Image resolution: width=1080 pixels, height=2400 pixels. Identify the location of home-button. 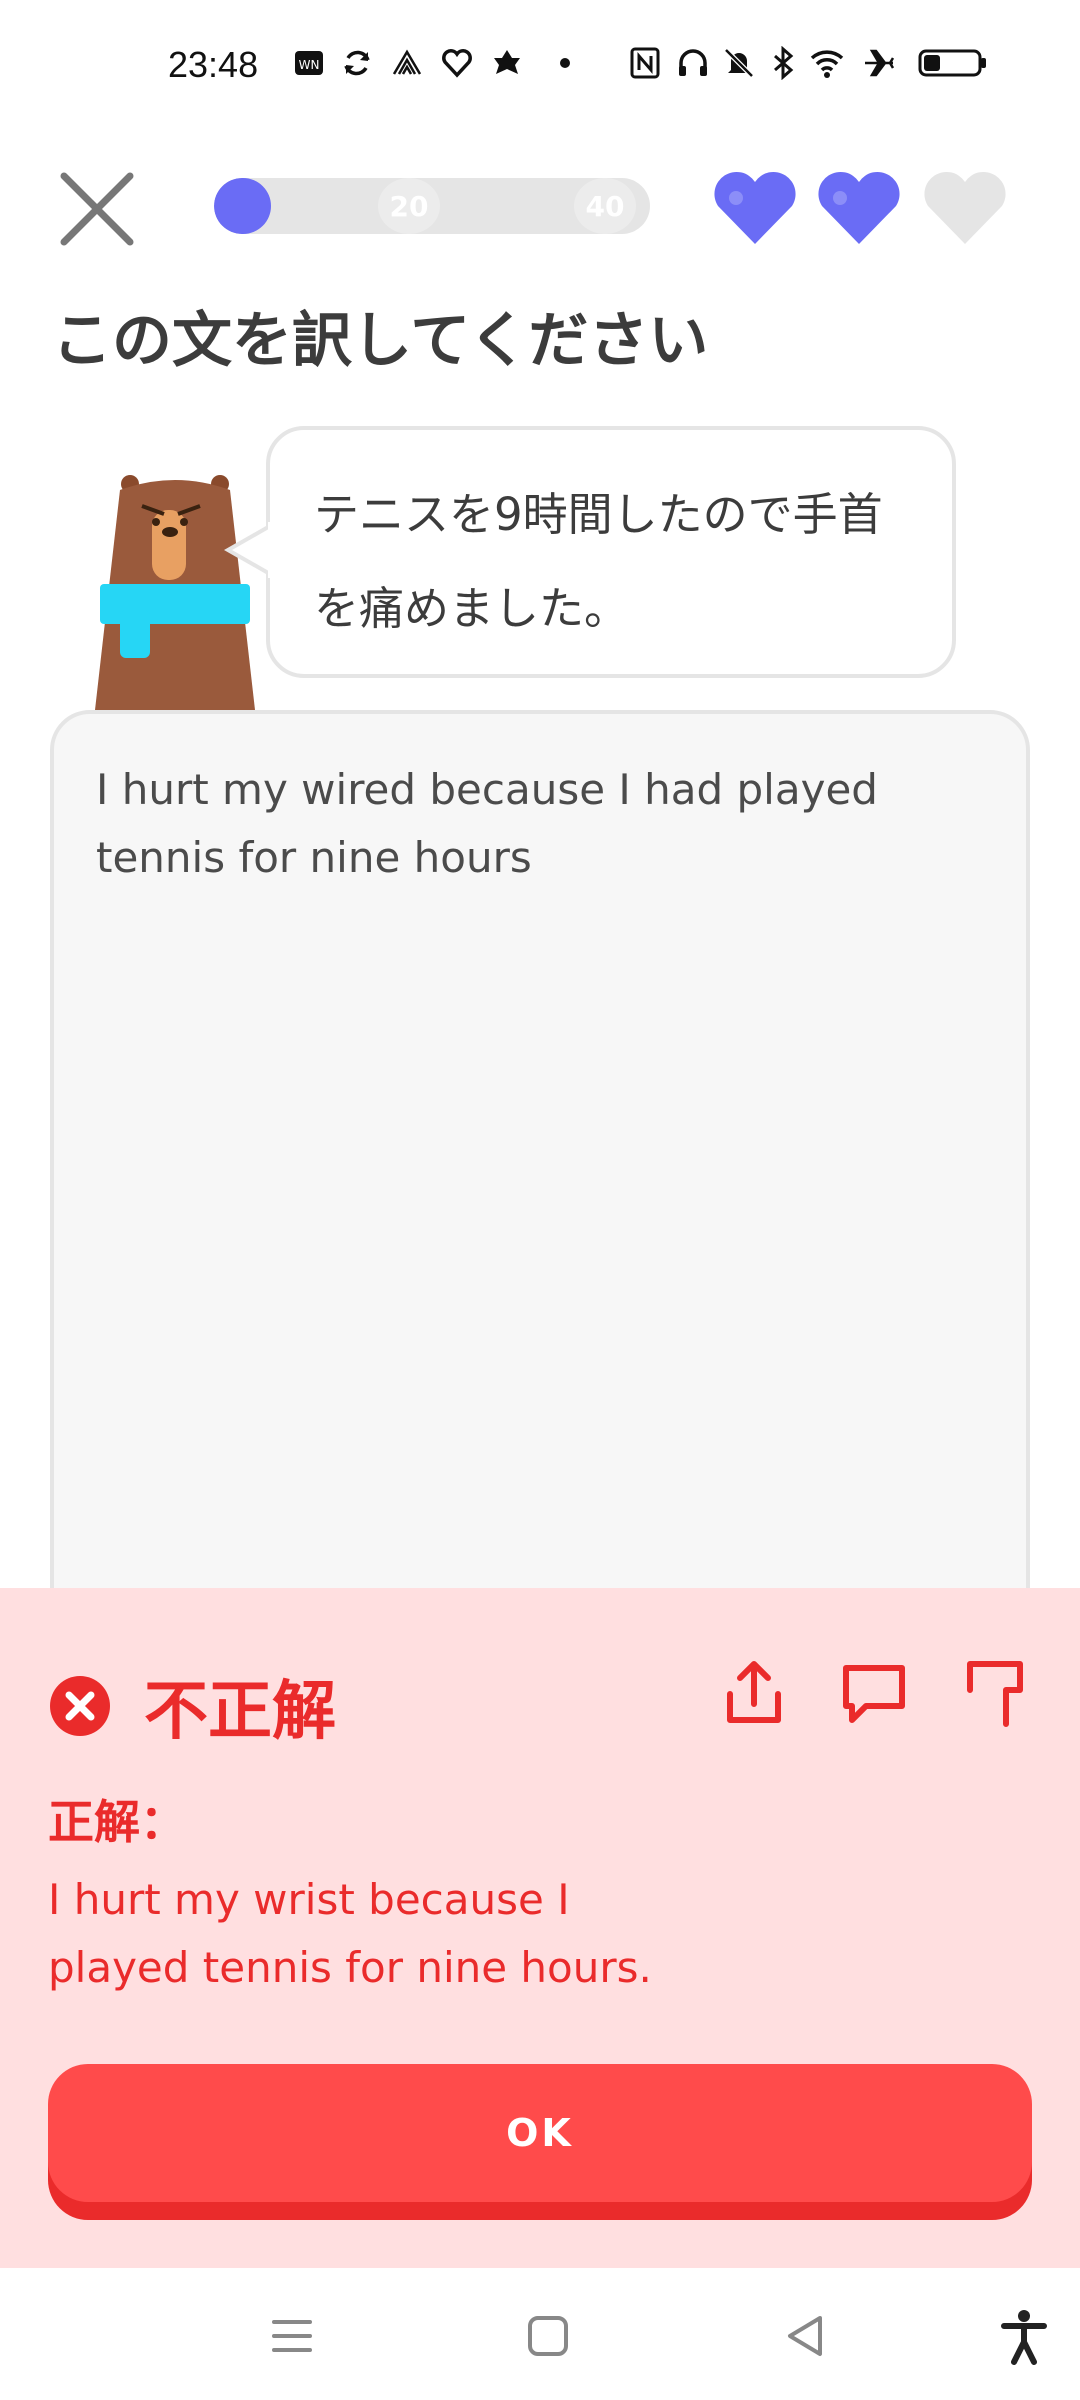
(548, 2336).